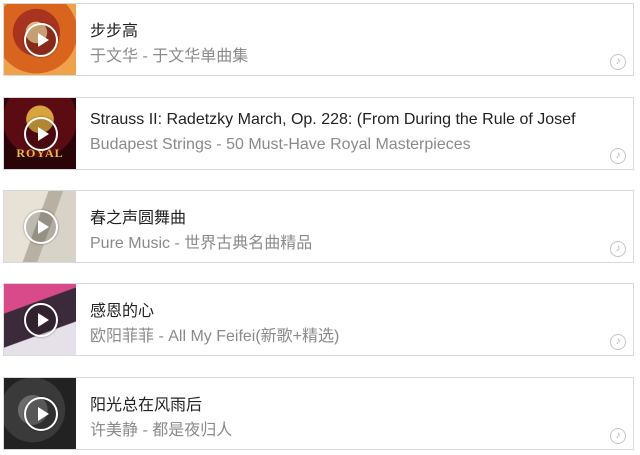  What do you see at coordinates (169, 56) in the screenshot?
I see `song-subtitle: 于文华 - 于文华单曲集` at bounding box center [169, 56].